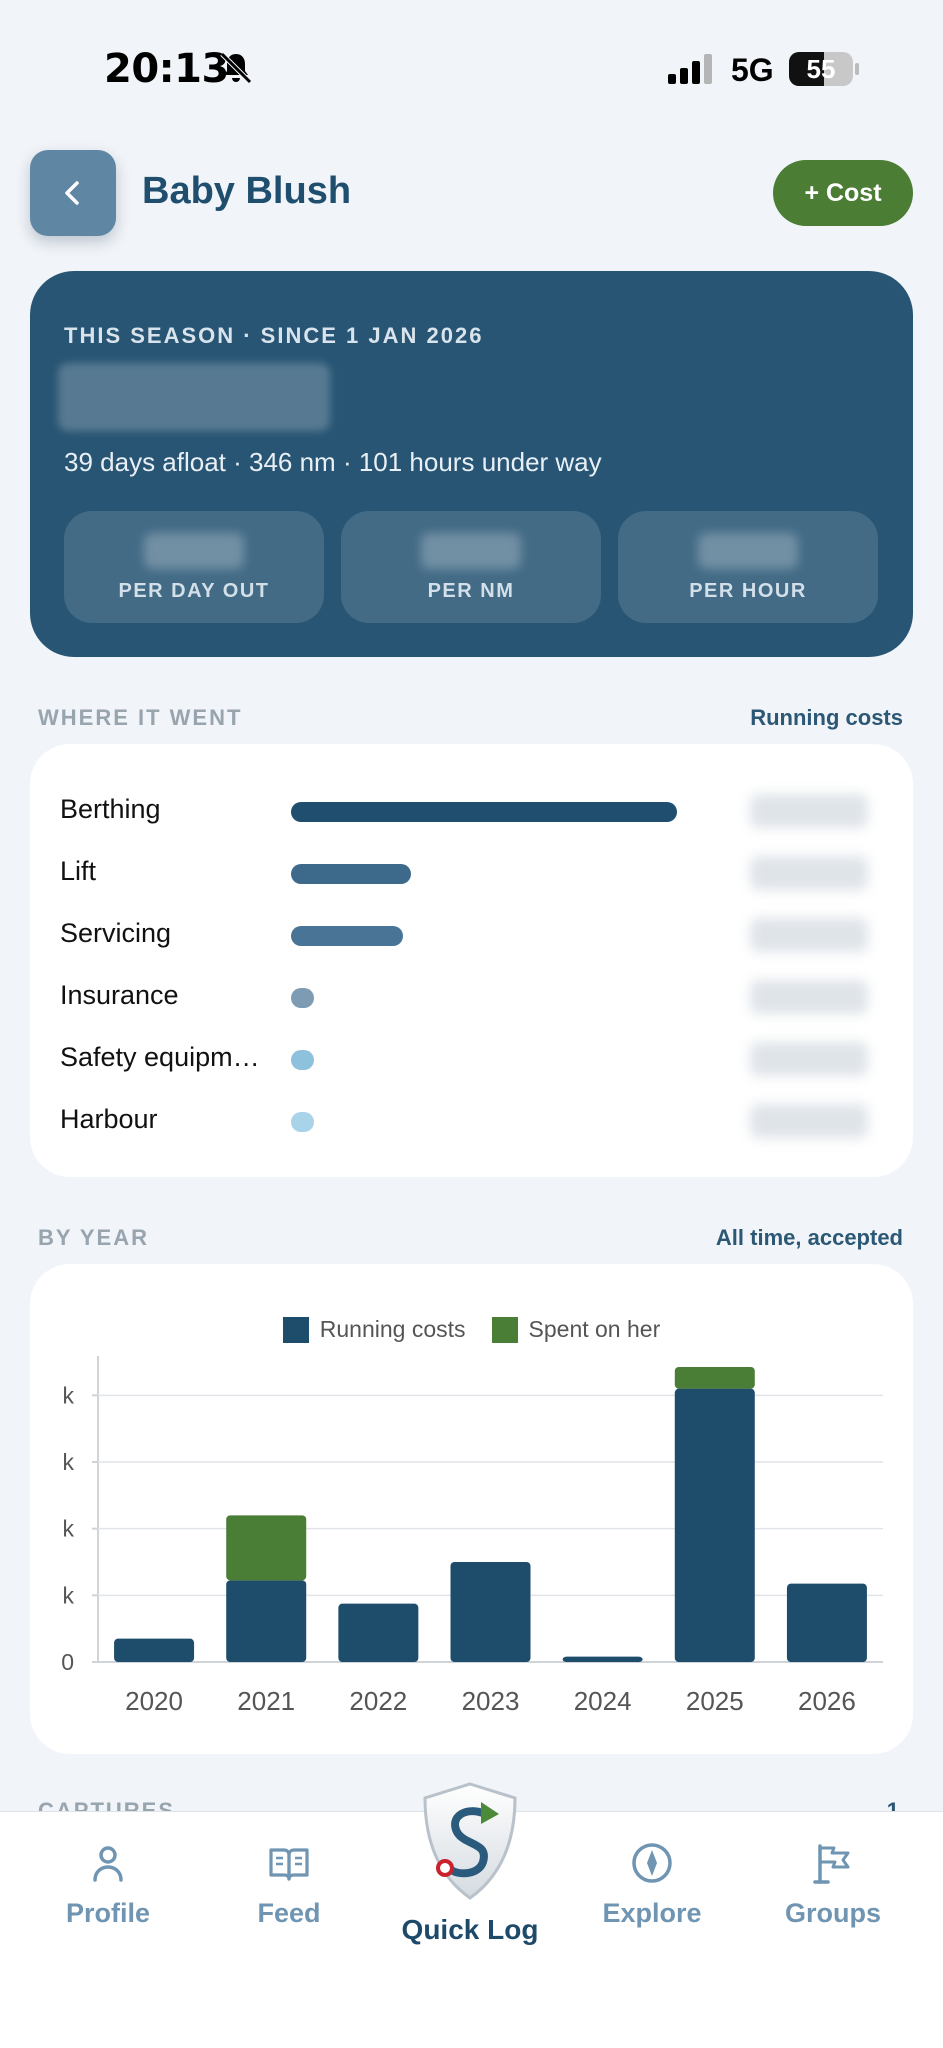 The height and width of the screenshot is (2048, 943). Describe the element at coordinates (690, 69) in the screenshot. I see `cellular-signal-icon` at that location.